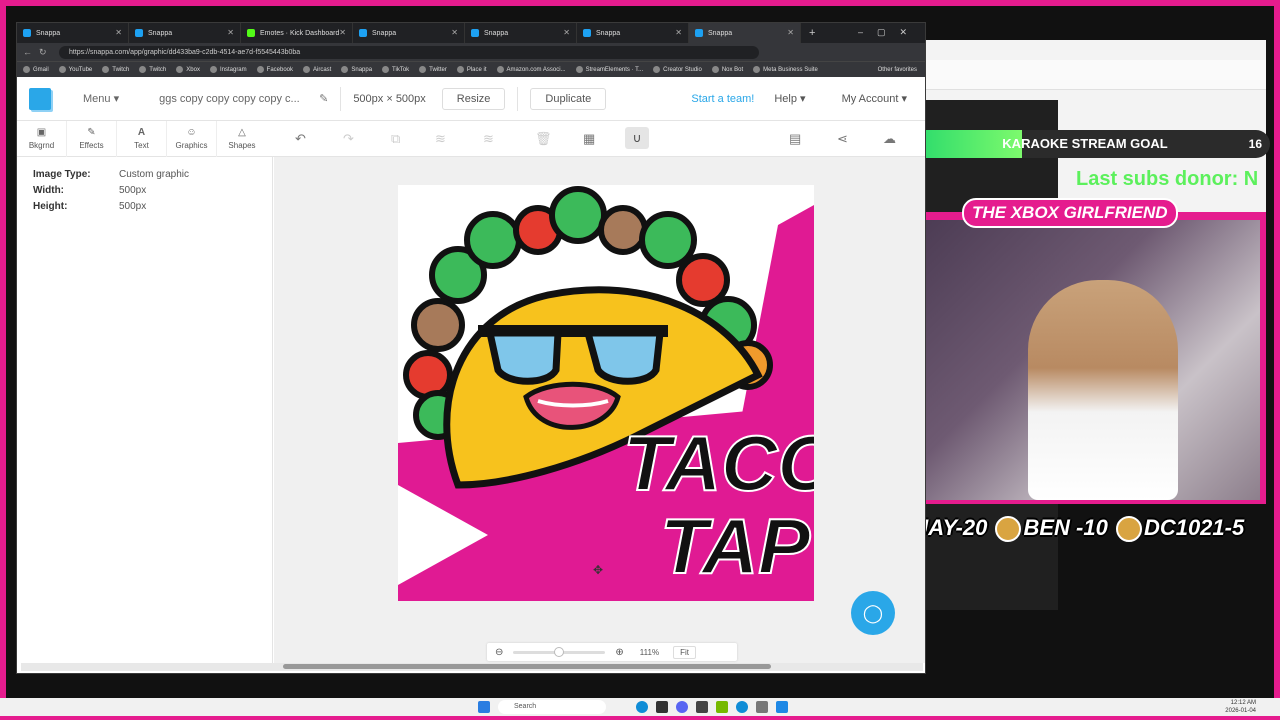 This screenshot has height=720, width=1280. Describe the element at coordinates (317, 69) in the screenshot. I see `bookmark-item: Aircast` at that location.